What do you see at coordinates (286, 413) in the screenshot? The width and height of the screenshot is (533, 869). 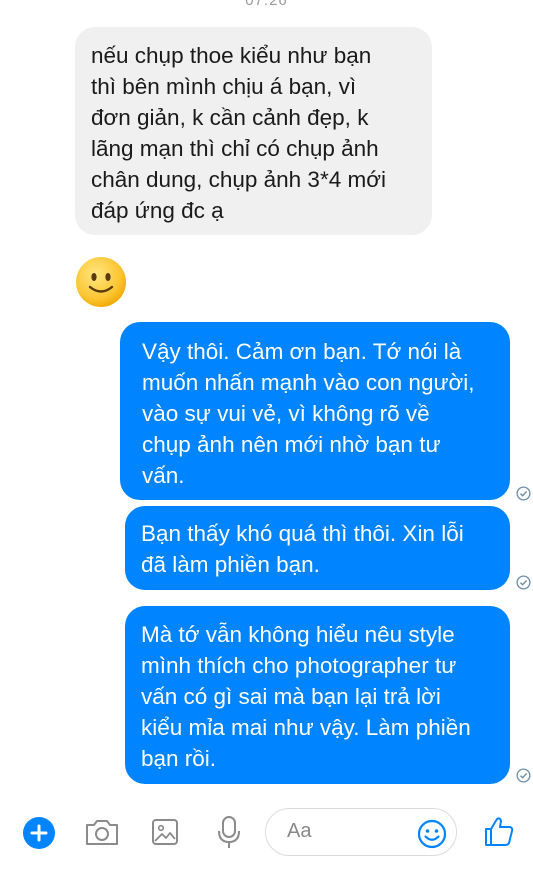 I see `message-line: vào sự vui vẻ, vì không rõ về` at bounding box center [286, 413].